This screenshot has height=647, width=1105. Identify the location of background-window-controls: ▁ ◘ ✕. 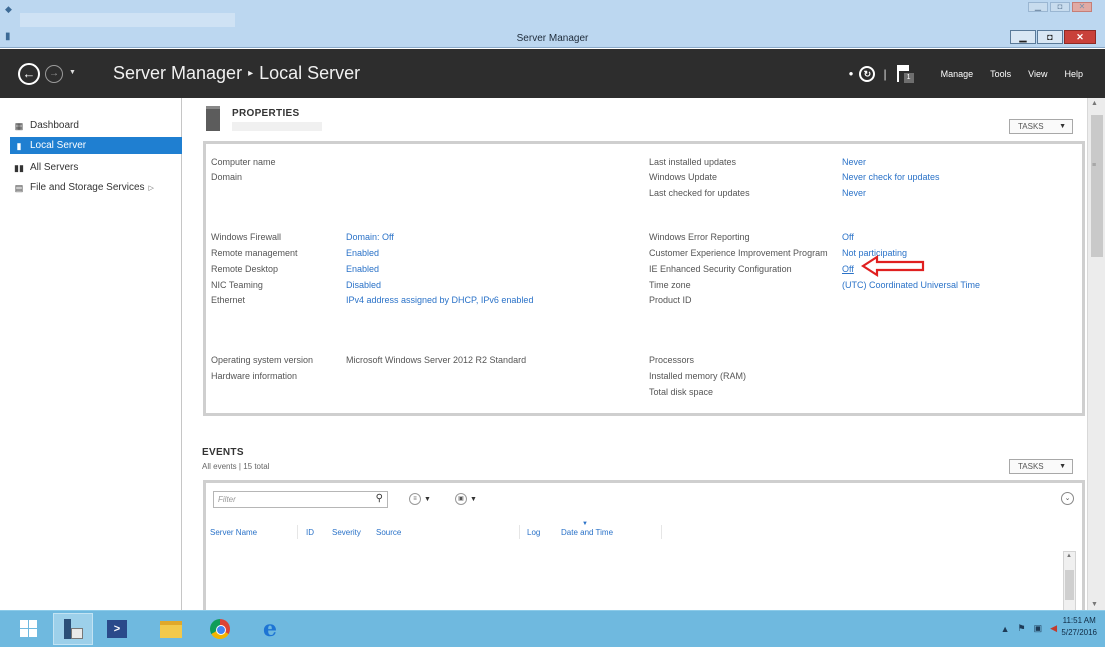
(1061, 7).